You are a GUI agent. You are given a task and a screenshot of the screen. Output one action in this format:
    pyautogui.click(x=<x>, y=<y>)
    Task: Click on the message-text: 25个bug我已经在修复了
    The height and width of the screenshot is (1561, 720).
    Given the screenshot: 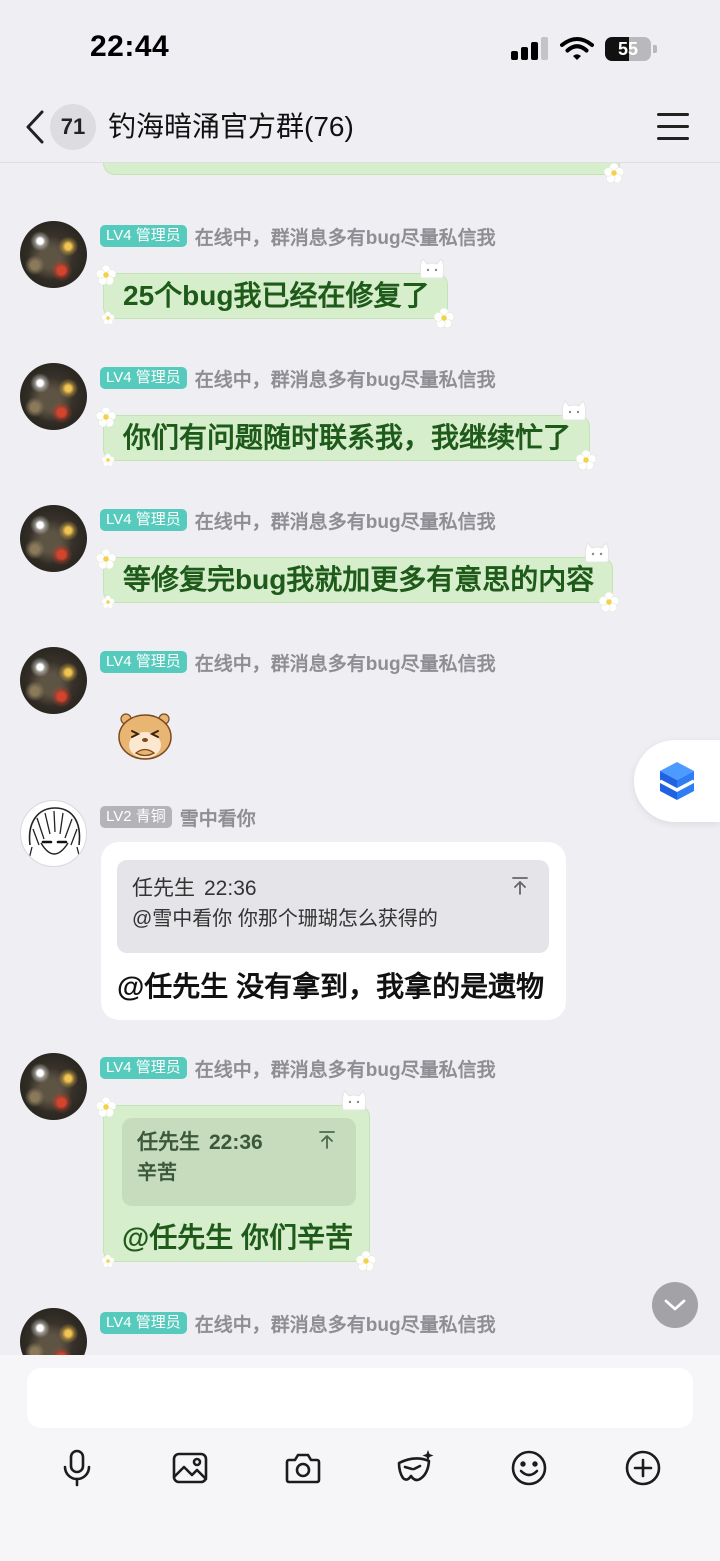 What is the action you would take?
    pyautogui.click(x=276, y=295)
    